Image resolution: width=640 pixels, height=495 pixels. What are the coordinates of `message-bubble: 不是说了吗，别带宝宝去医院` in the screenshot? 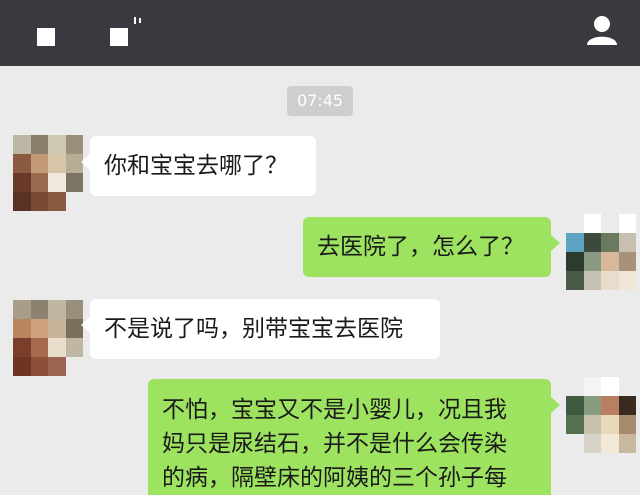 It's located at (260, 329).